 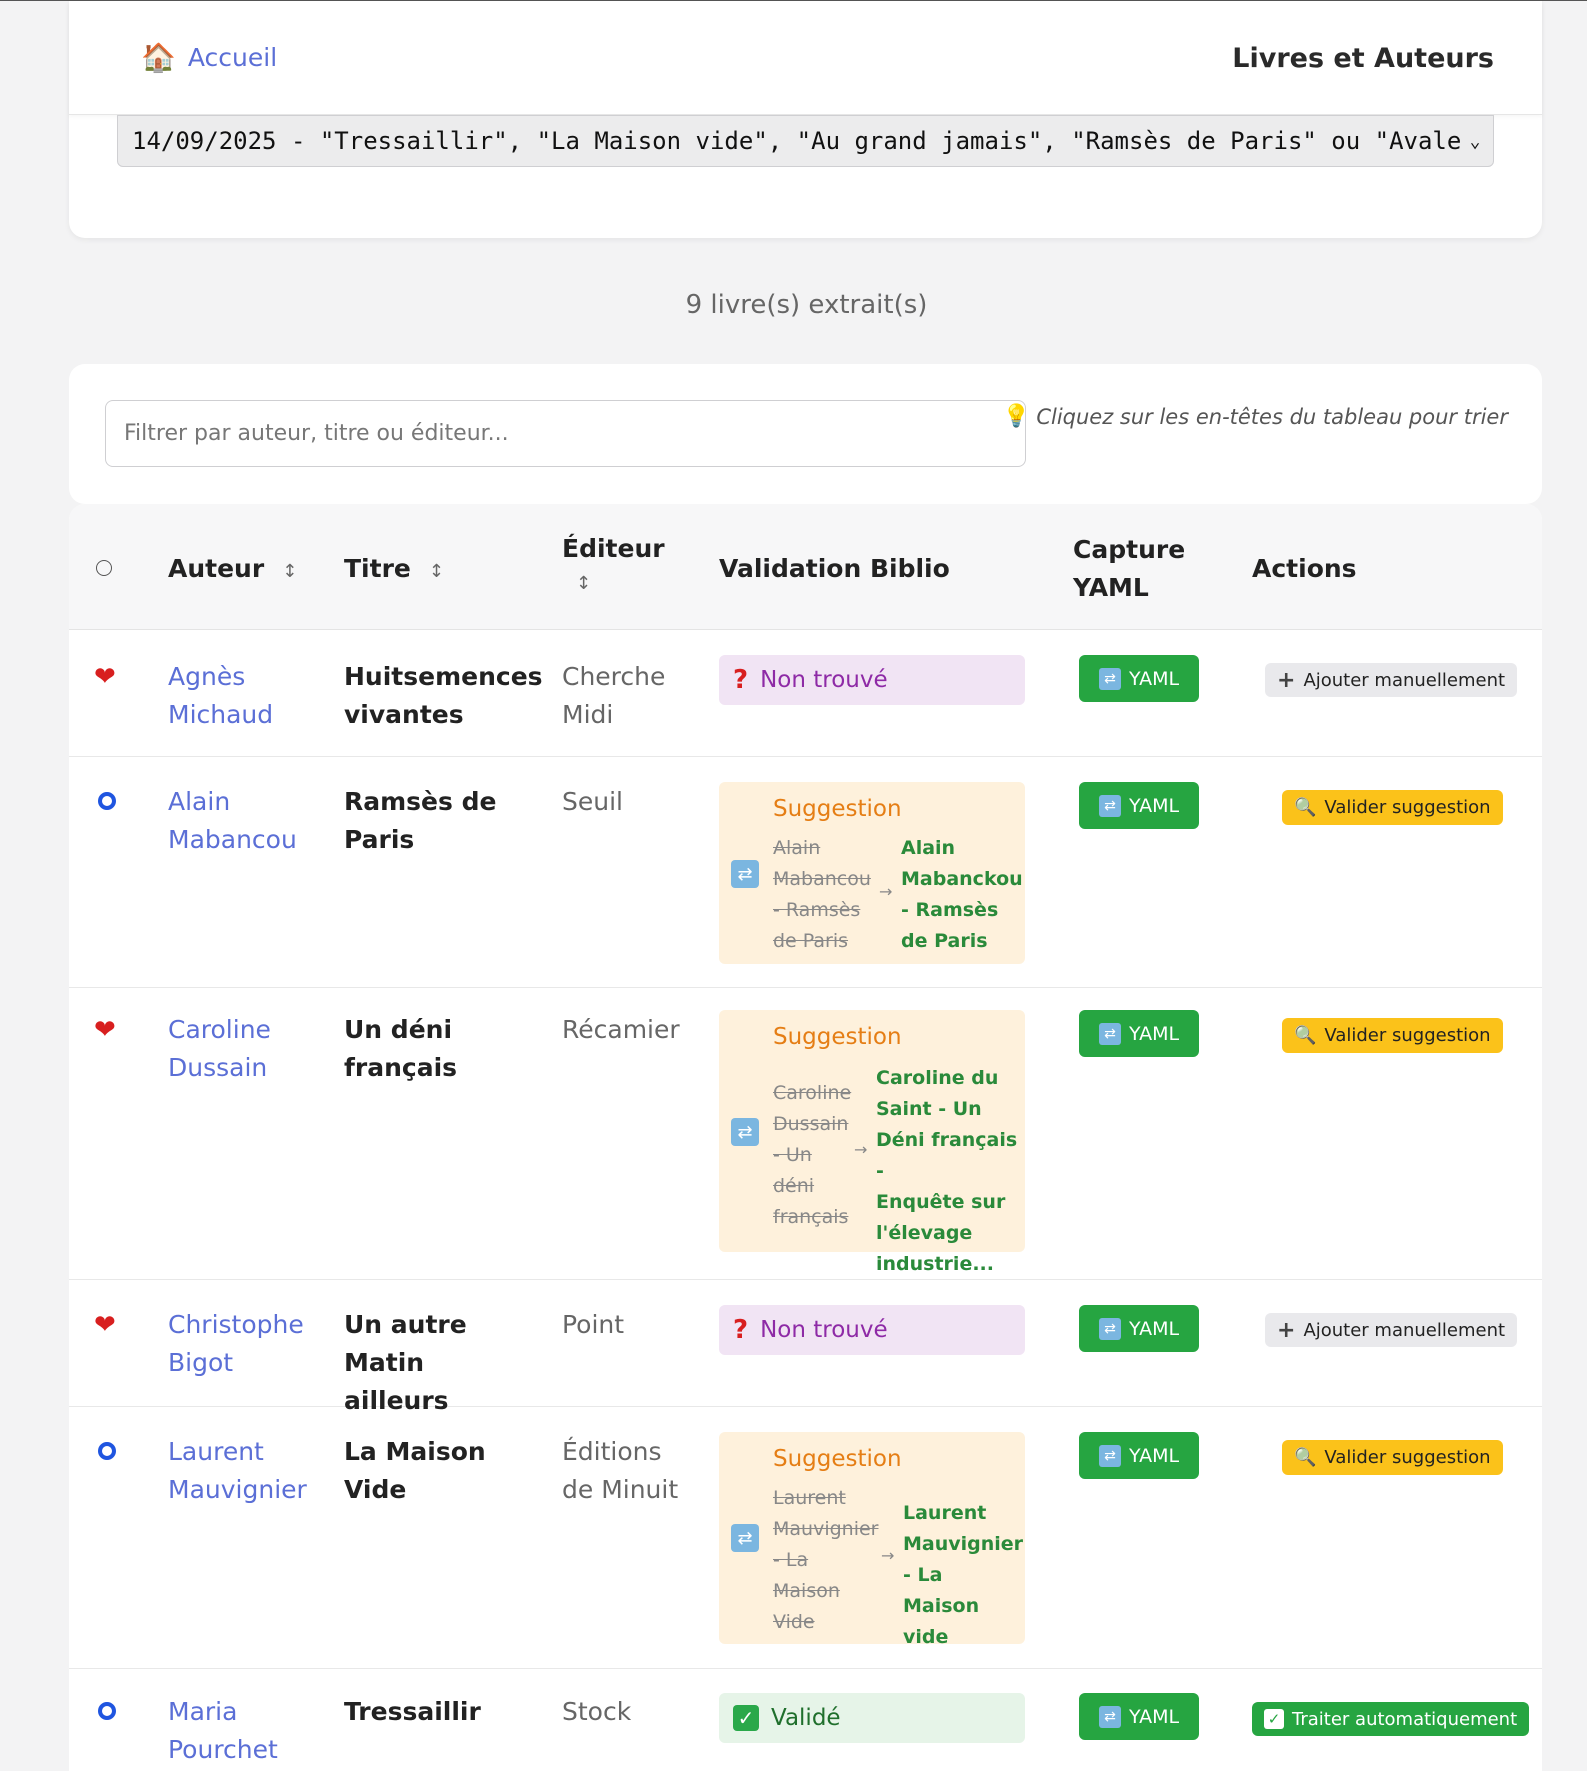 I want to click on filter-input, so click(x=565, y=433).